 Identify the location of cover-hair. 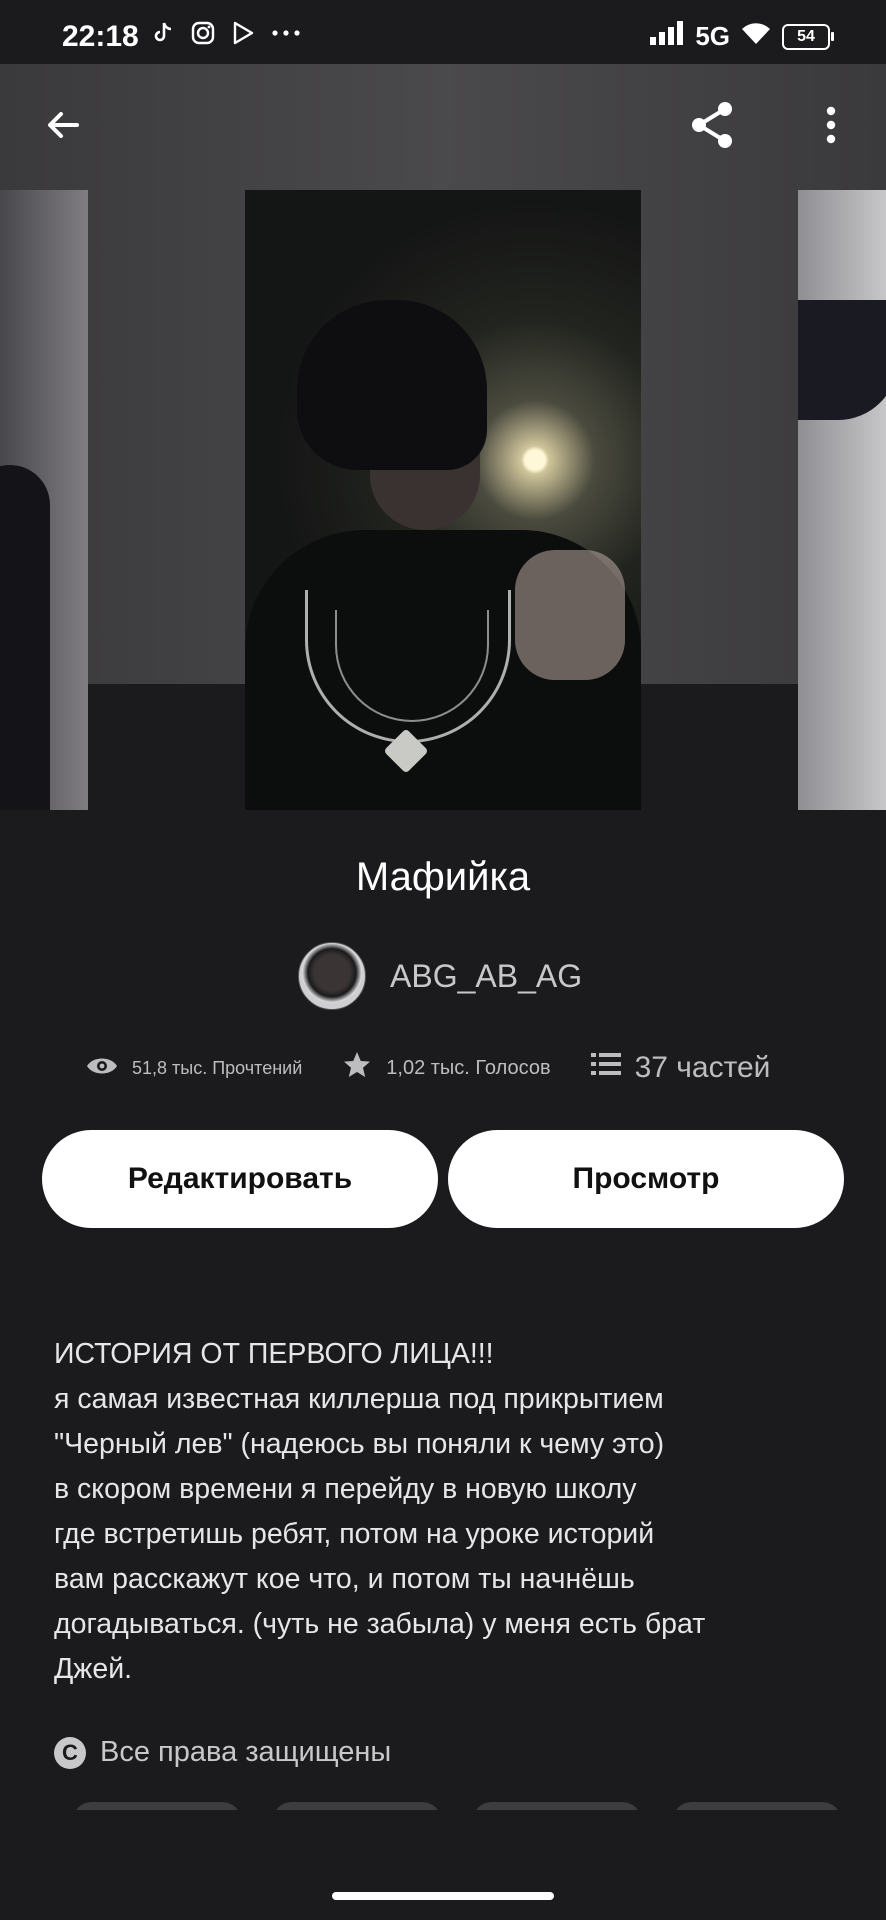
(392, 385).